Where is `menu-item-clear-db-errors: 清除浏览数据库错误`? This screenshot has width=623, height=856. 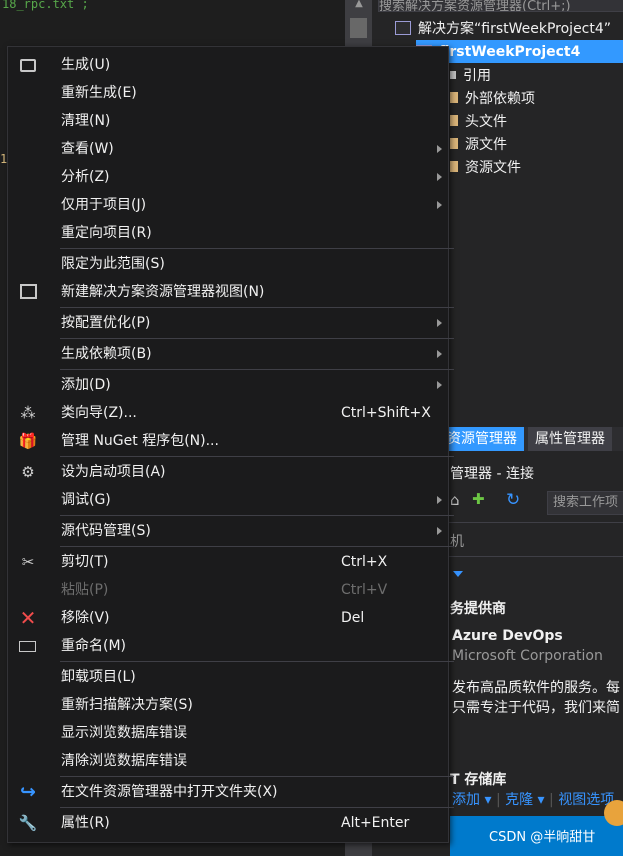 menu-item-clear-db-errors: 清除浏览数据库错误 is located at coordinates (235, 761).